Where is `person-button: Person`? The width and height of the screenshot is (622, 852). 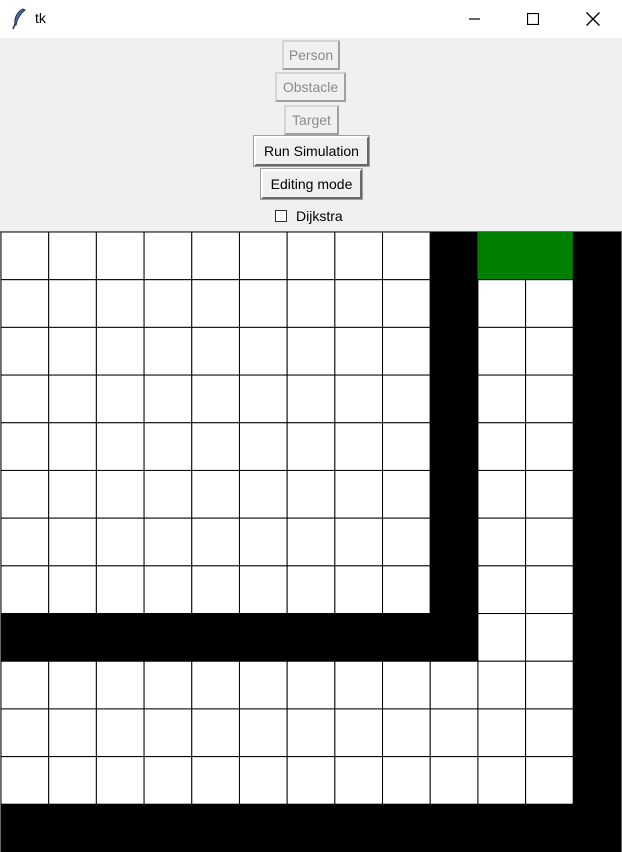 person-button: Person is located at coordinates (311, 55).